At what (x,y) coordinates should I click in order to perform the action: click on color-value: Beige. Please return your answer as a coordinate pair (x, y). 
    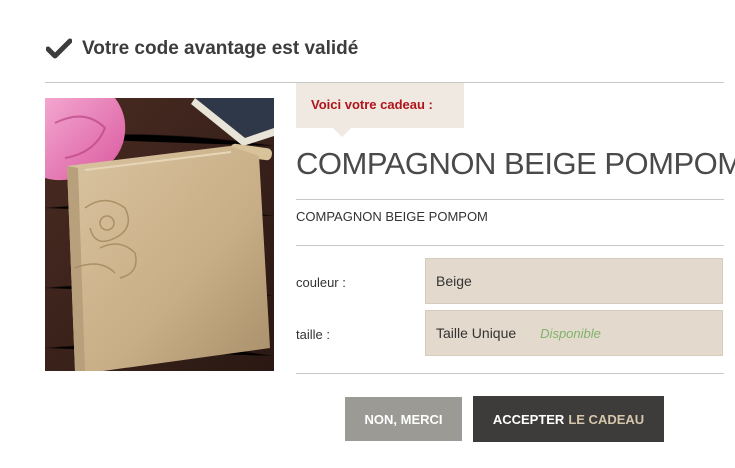
    Looking at the image, I should click on (454, 281).